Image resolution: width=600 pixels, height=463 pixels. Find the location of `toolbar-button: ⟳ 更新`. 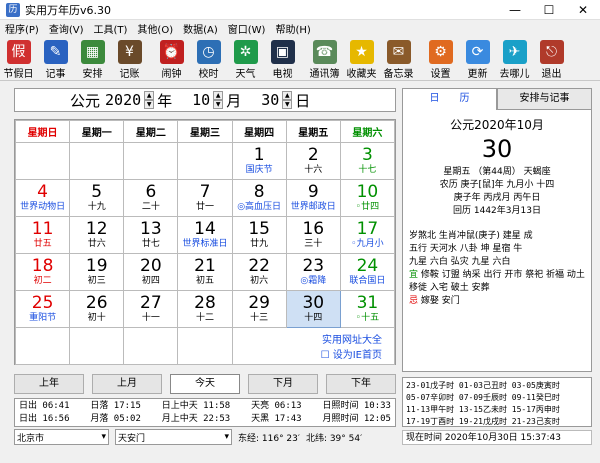

toolbar-button: ⟳ 更新 is located at coordinates (477, 58).